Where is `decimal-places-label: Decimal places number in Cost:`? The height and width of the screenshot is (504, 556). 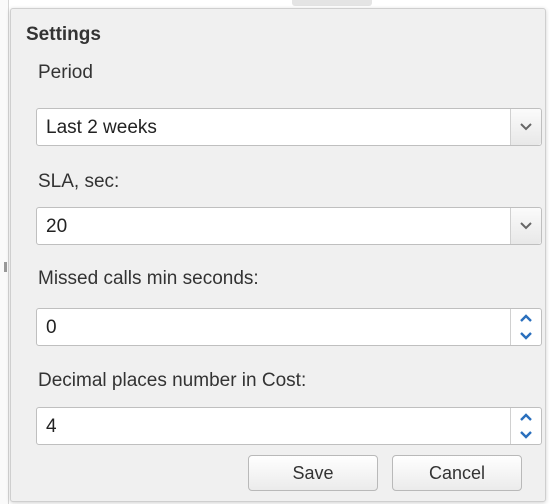
decimal-places-label: Decimal places number in Cost: is located at coordinates (172, 380).